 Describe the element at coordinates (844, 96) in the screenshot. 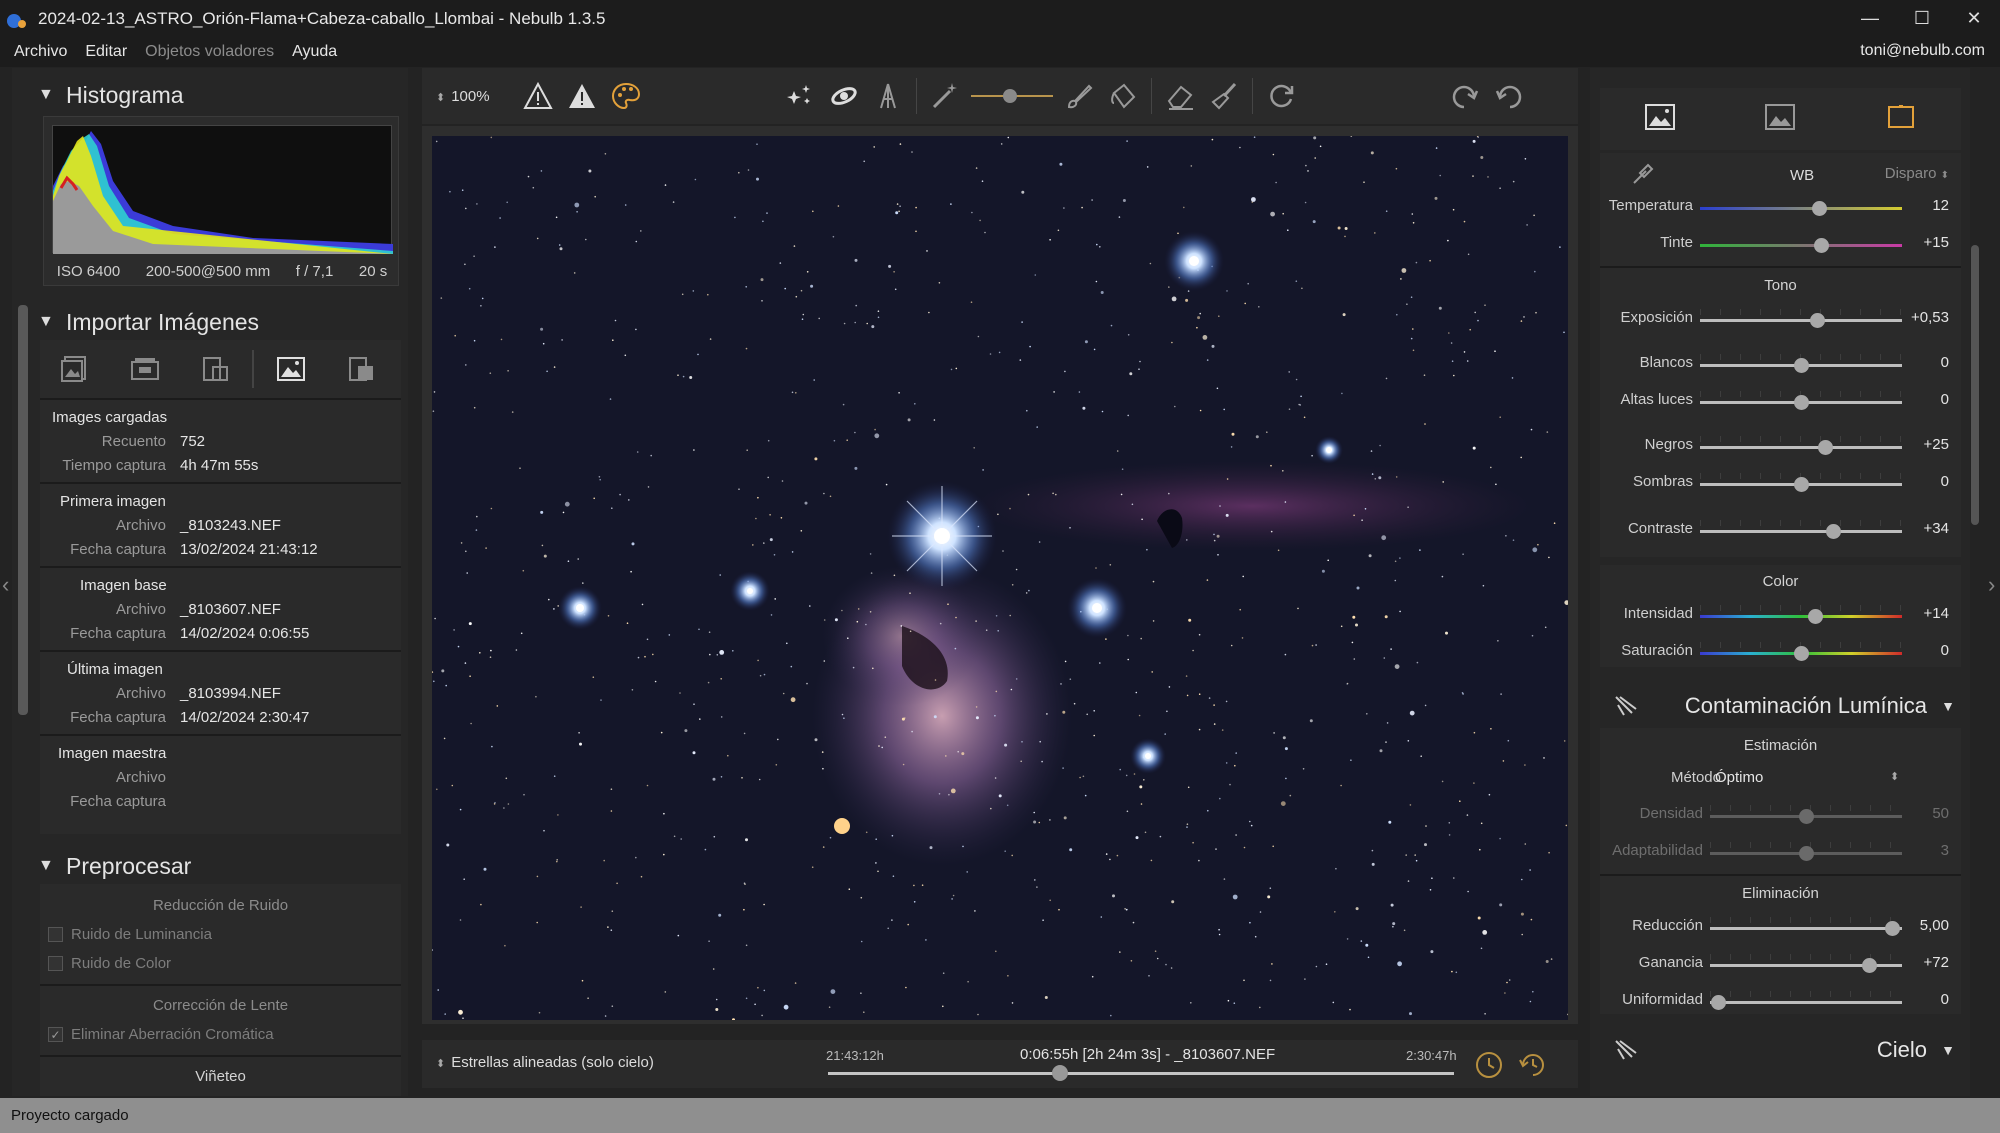

I see `galaxy-icon` at that location.